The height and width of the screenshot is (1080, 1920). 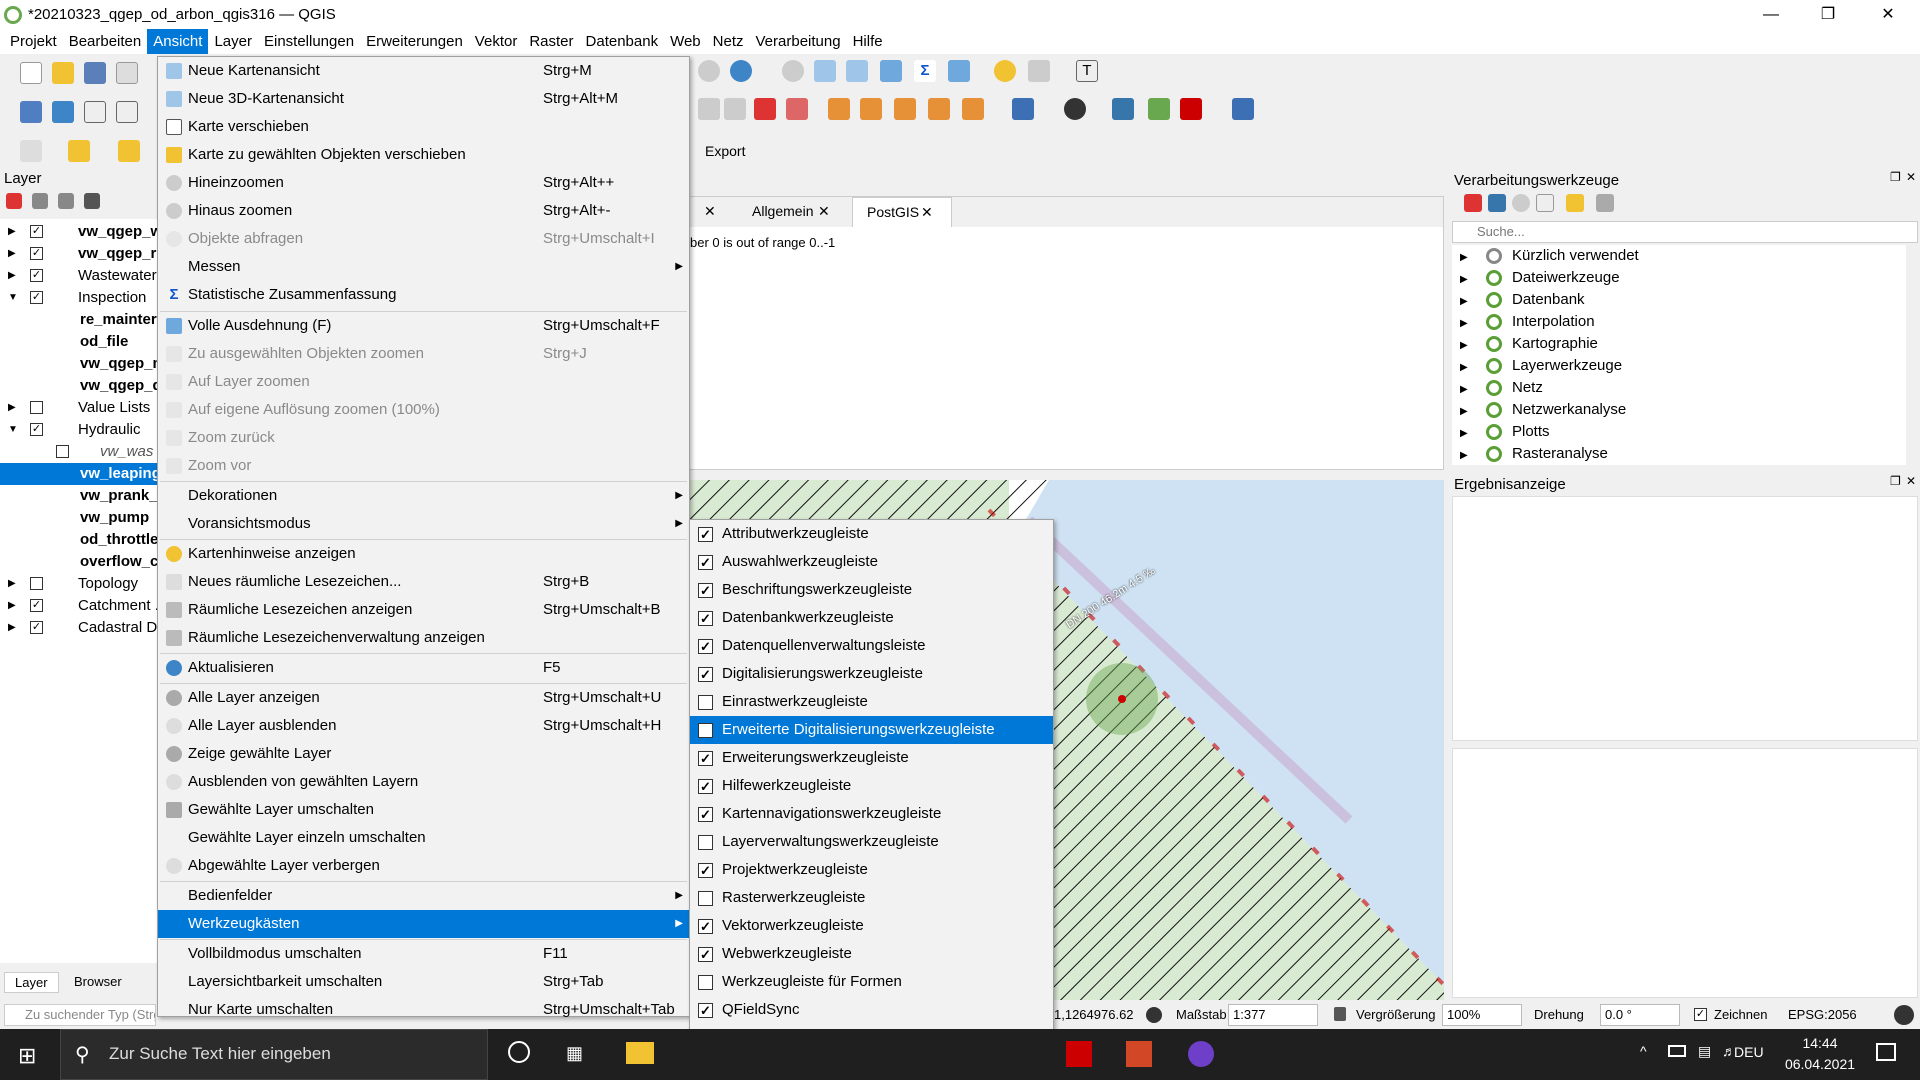 I want to click on menu-item-vollbildmodus: Vollbildmodus umschalten F11, so click(x=423, y=954).